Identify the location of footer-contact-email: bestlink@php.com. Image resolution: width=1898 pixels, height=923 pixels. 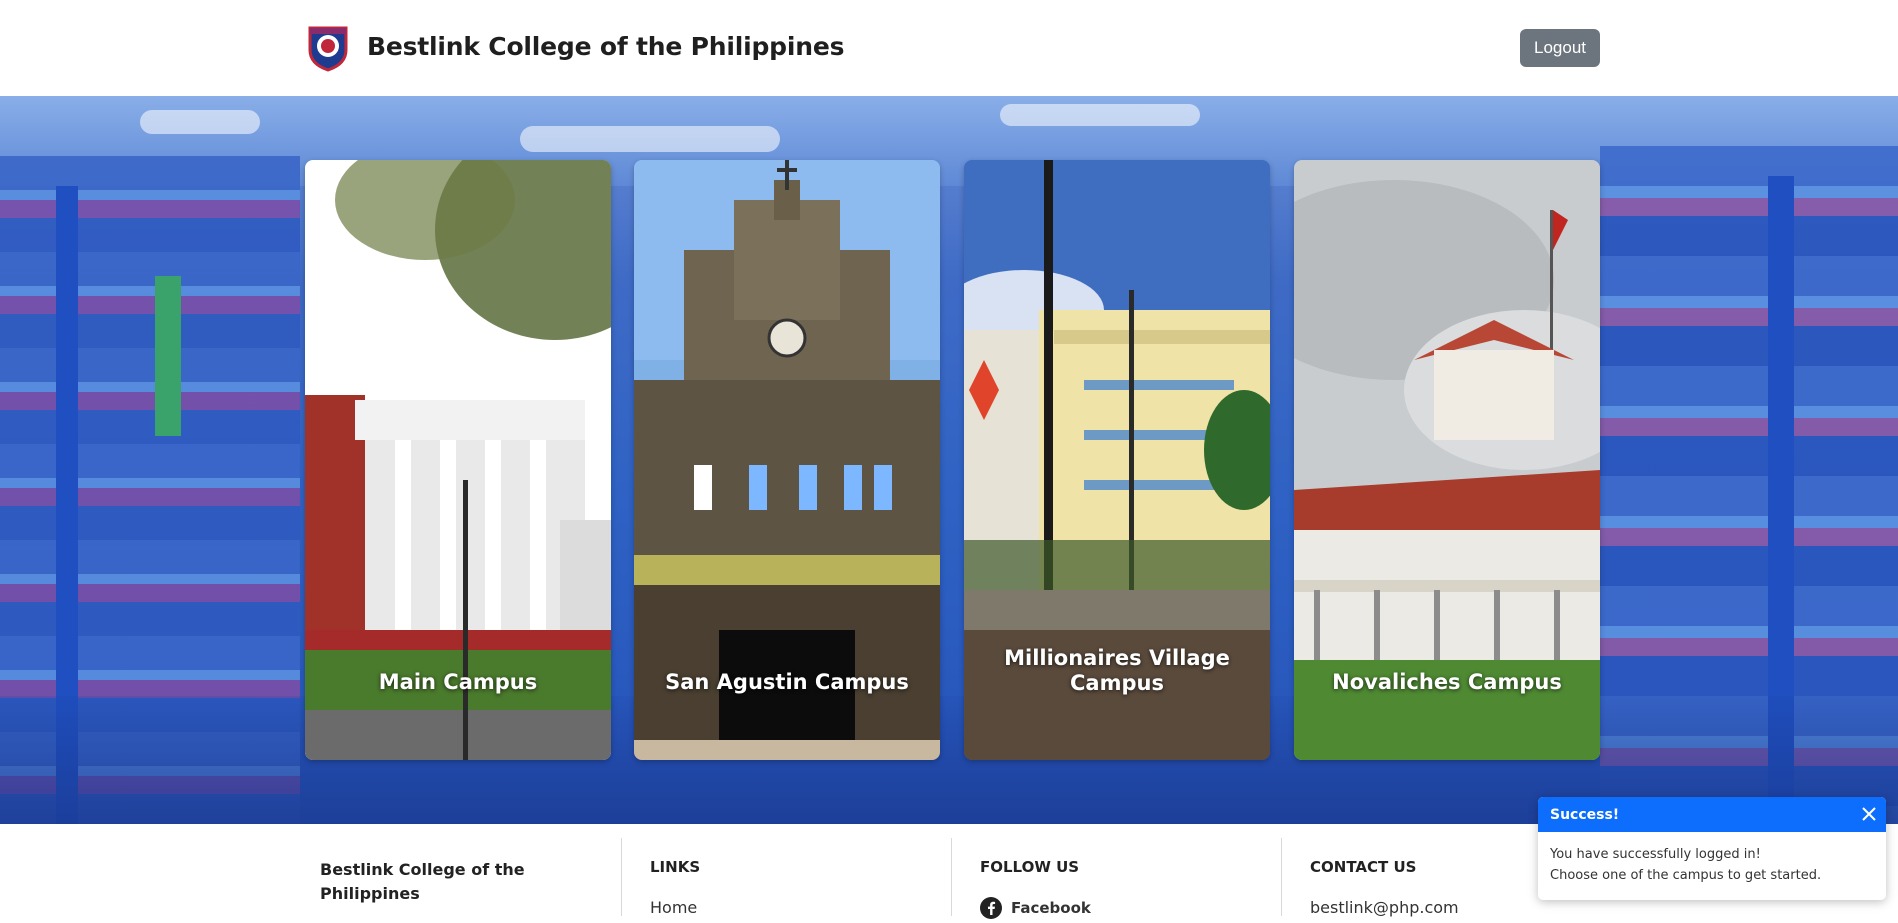
(1384, 907).